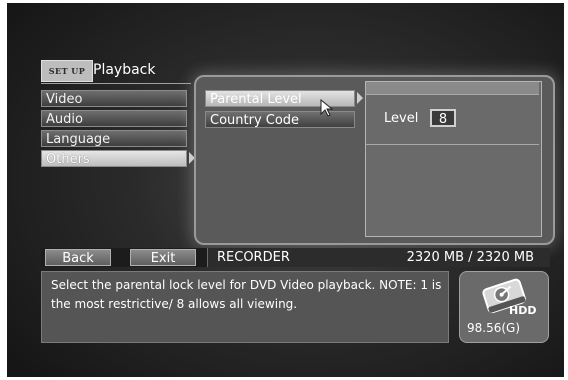 The height and width of the screenshot is (380, 568). Describe the element at coordinates (67, 71) in the screenshot. I see `setup-tag: SET UP` at that location.